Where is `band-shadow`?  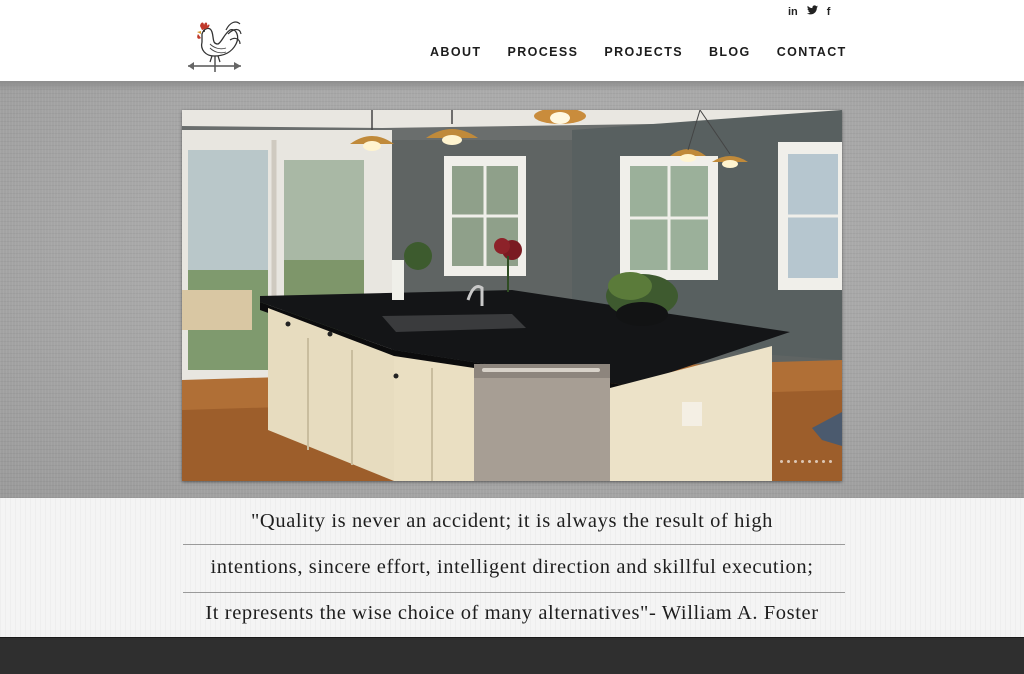
band-shadow is located at coordinates (512, 86).